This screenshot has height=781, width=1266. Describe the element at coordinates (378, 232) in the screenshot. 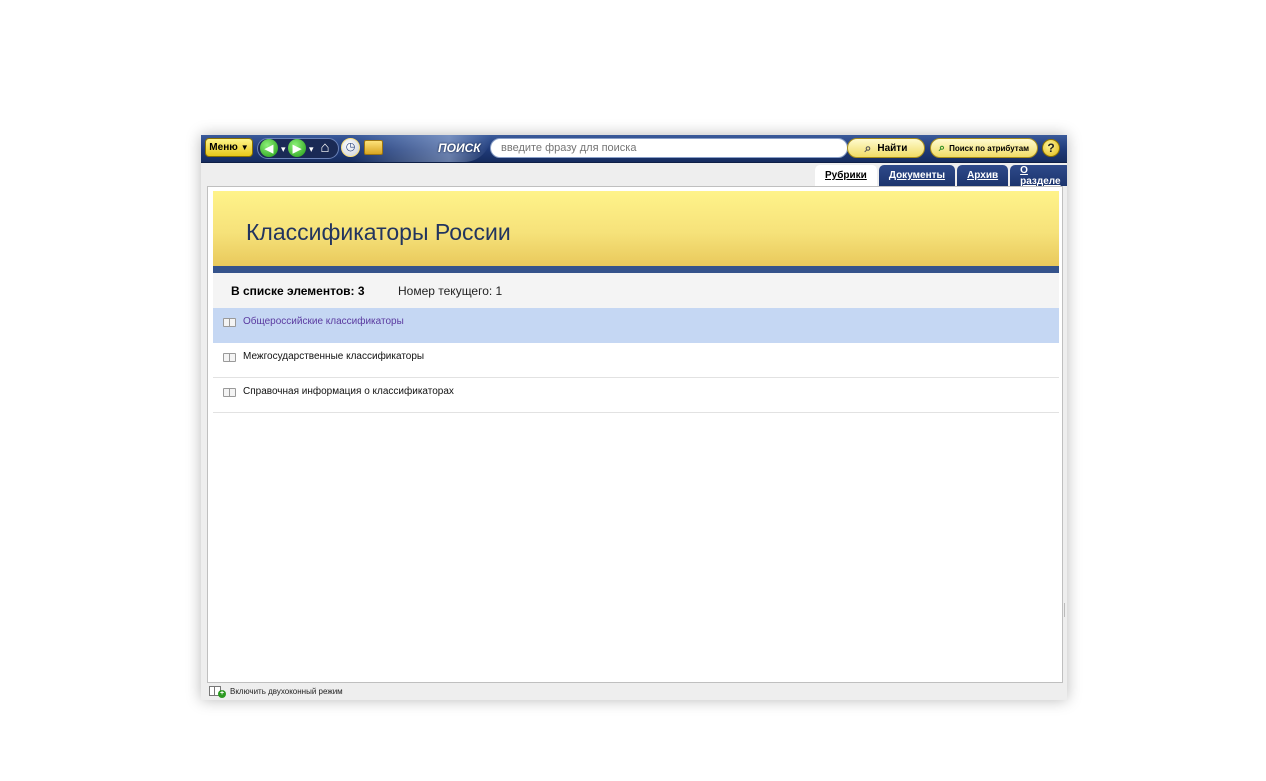

I see `page-title: Классификаторы России` at that location.